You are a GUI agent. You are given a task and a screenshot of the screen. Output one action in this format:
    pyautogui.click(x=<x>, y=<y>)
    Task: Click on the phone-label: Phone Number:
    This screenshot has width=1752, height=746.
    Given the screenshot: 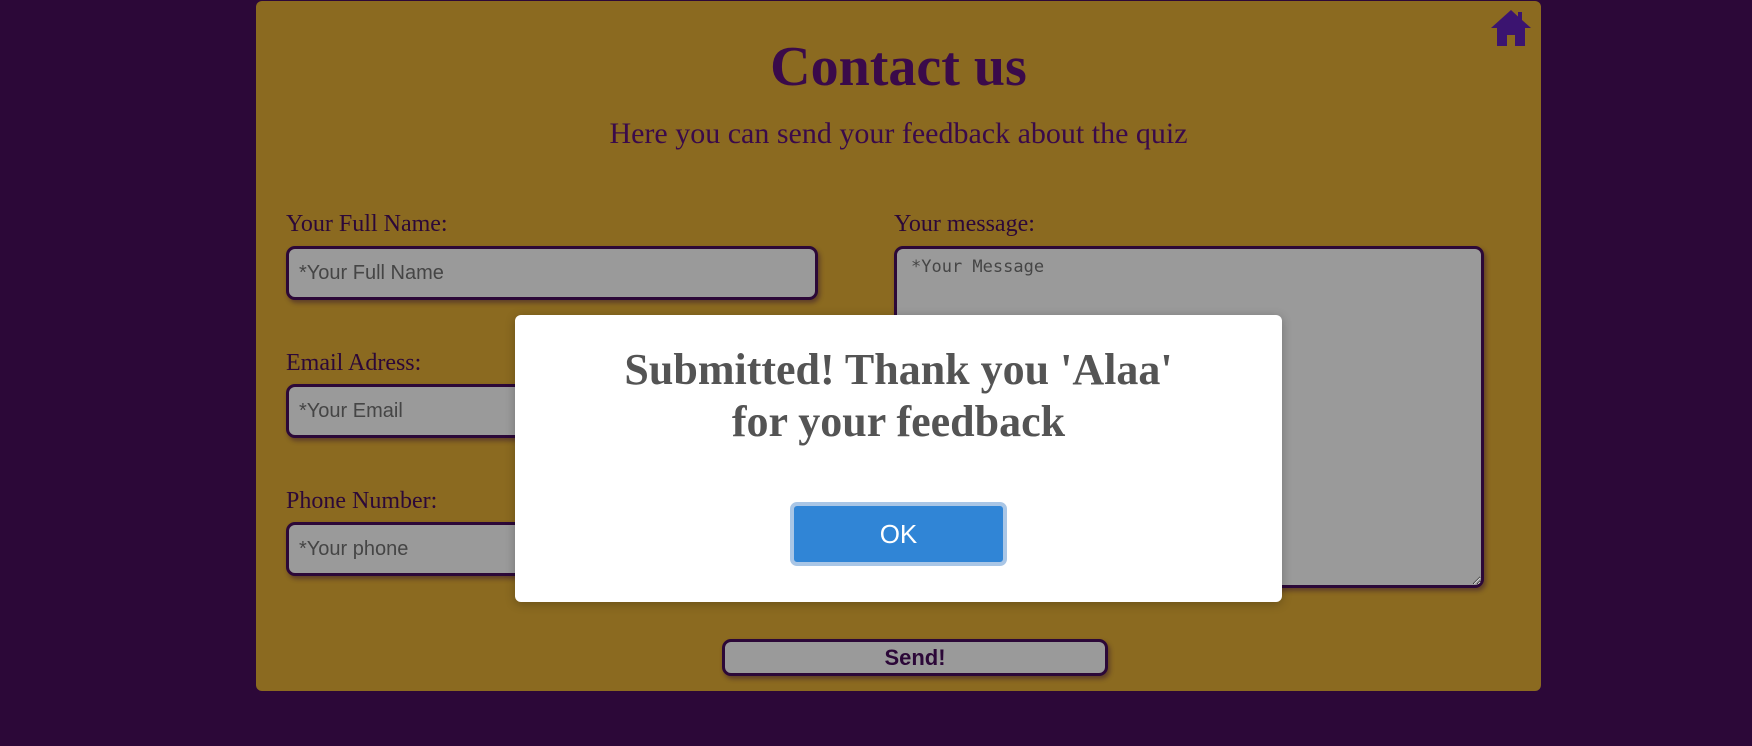 What is the action you would take?
    pyautogui.click(x=362, y=501)
    